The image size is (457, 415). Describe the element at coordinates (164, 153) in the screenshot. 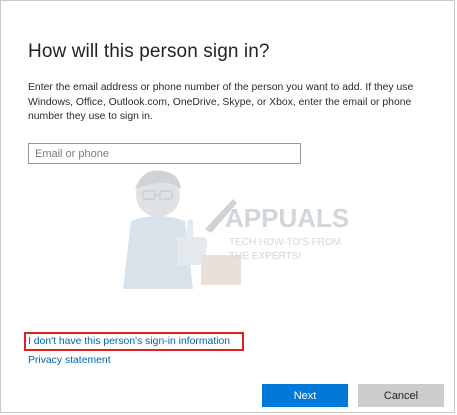

I see `email-or-phone-input` at that location.